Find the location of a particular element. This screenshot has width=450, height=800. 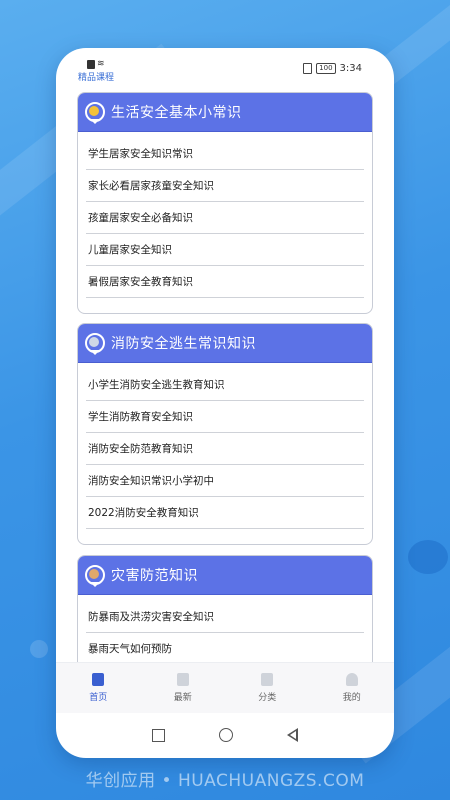

section-card-disaster: 灾害防范知识 防暴雨及洪涝灾害安全知识 暴雨天气如何预防 is located at coordinates (225, 608).